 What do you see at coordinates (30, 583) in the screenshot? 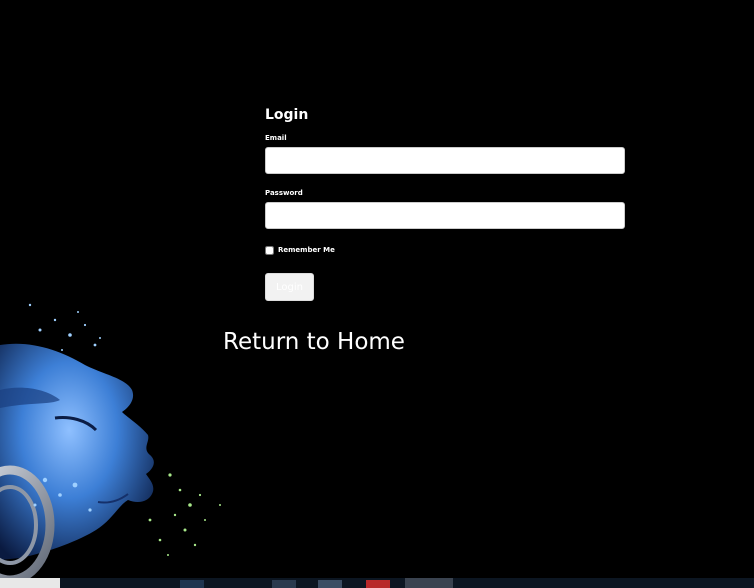
I see `windows-start-icon` at bounding box center [30, 583].